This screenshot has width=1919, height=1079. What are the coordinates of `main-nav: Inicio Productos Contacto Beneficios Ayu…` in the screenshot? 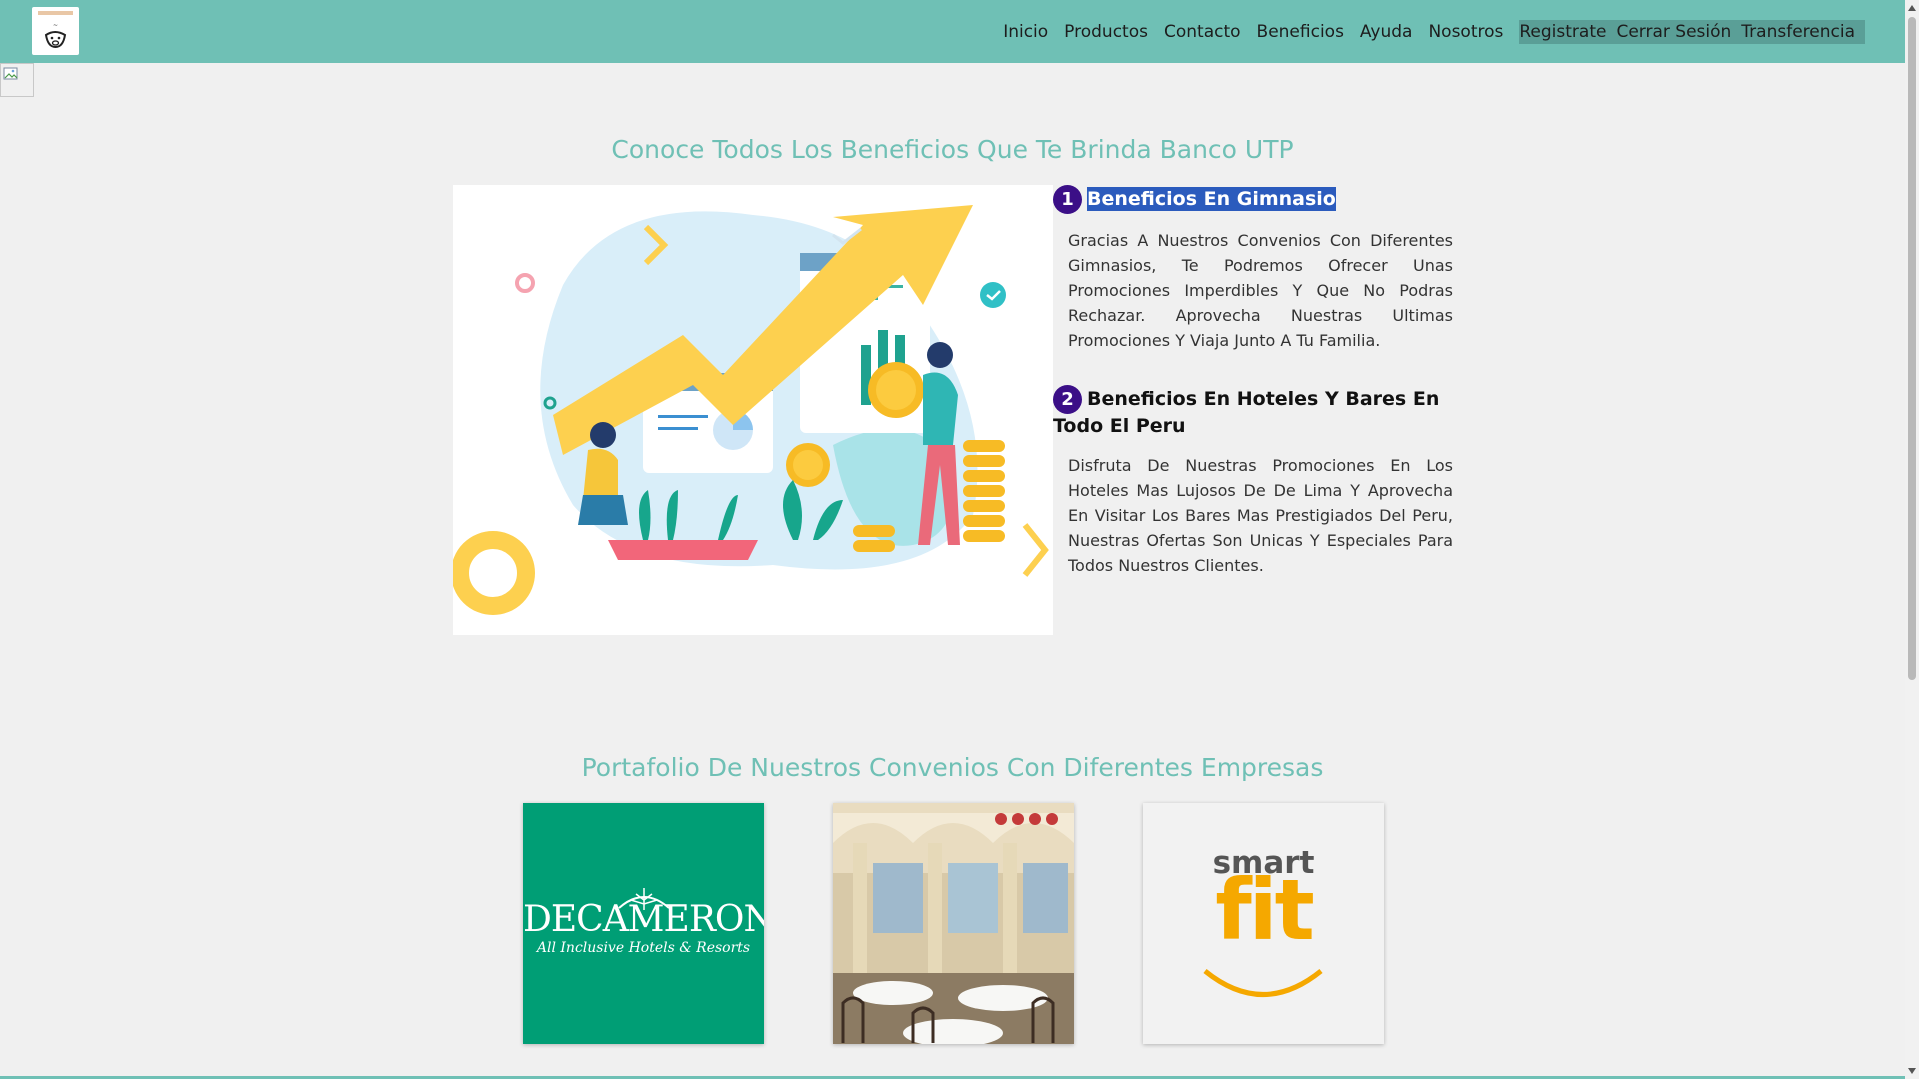 It's located at (1426, 32).